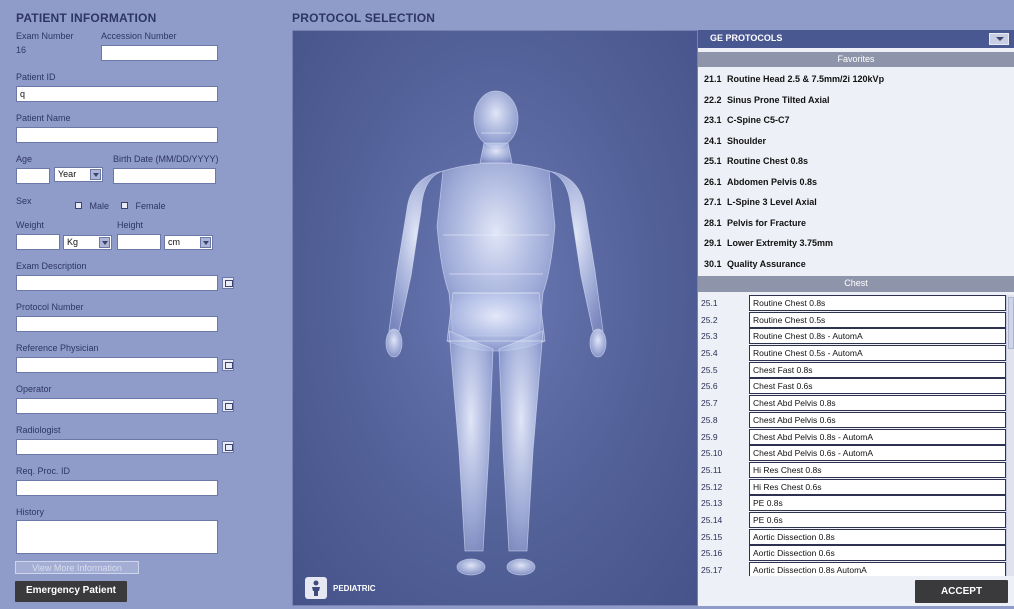 This screenshot has height=609, width=1014. Describe the element at coordinates (117, 135) in the screenshot. I see `patient-name-input` at that location.